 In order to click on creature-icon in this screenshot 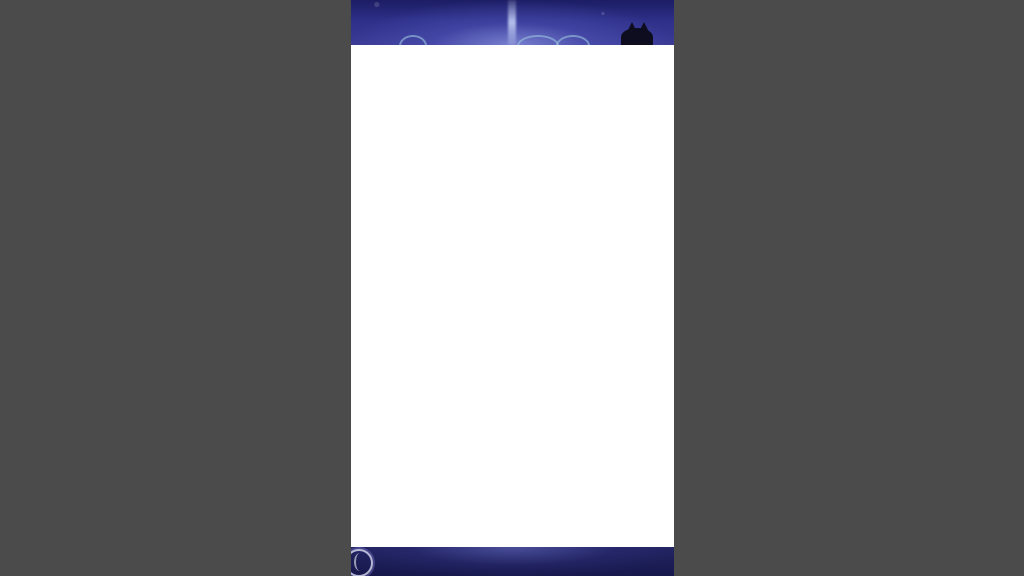, I will do `click(637, 34)`.